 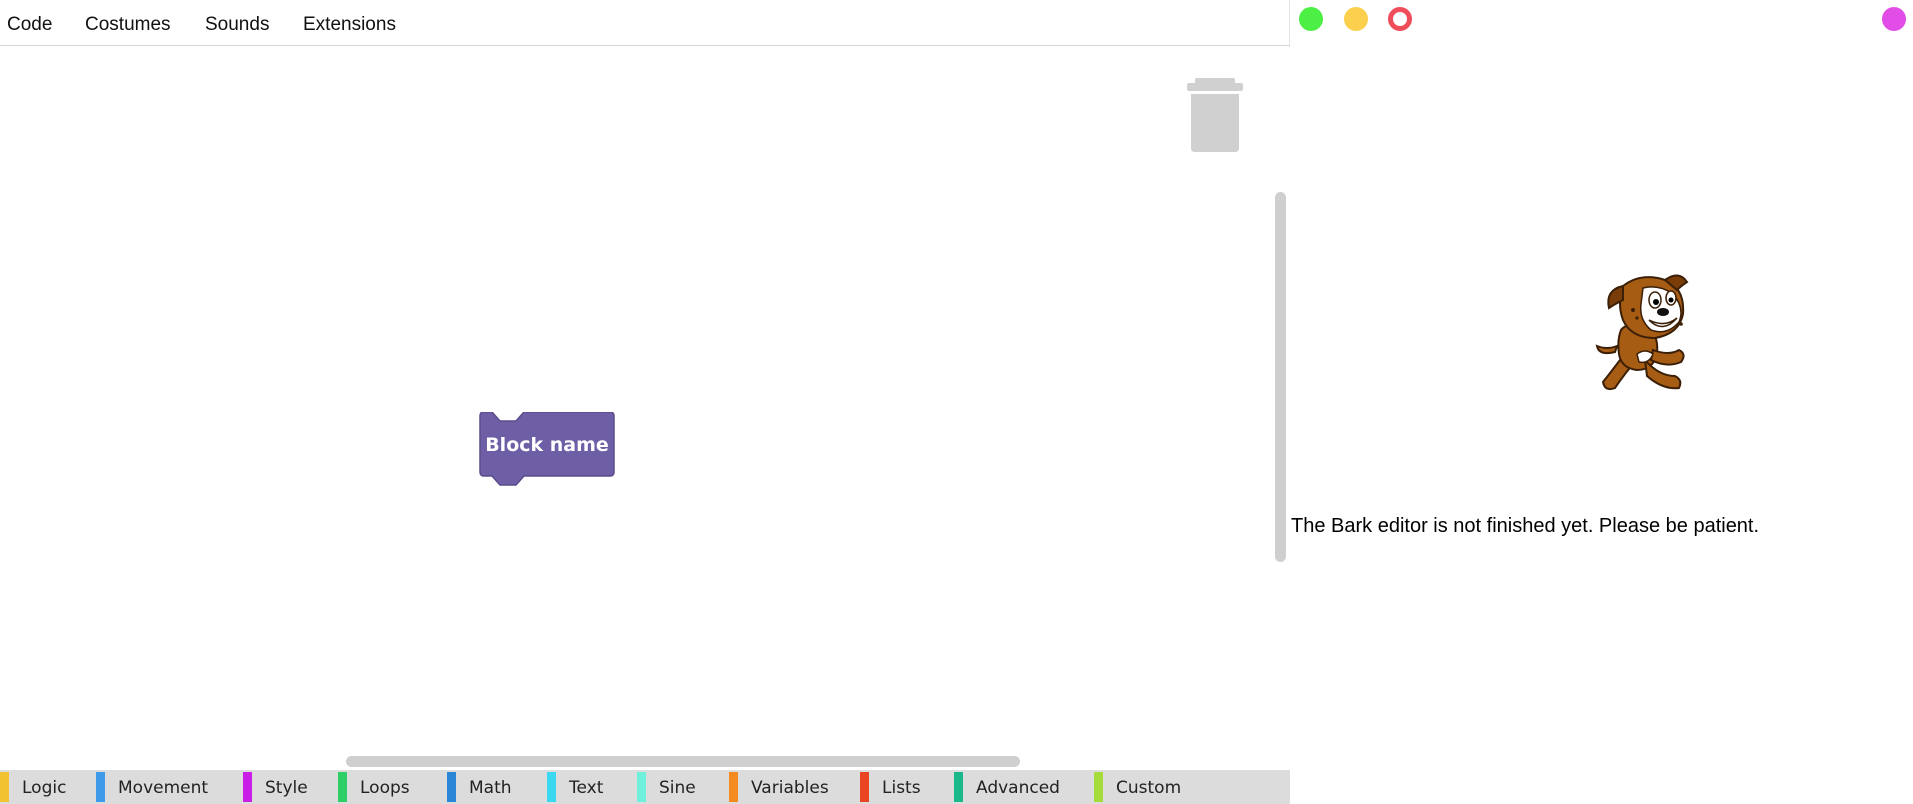 I want to click on category-label: Loops, so click(x=385, y=788).